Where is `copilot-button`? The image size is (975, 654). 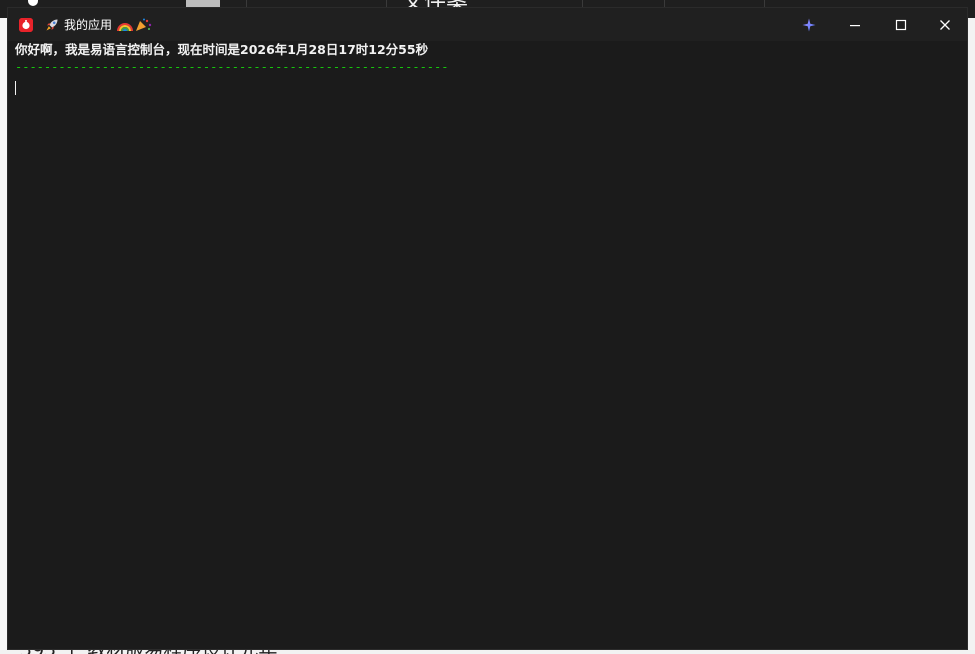 copilot-button is located at coordinates (809, 24).